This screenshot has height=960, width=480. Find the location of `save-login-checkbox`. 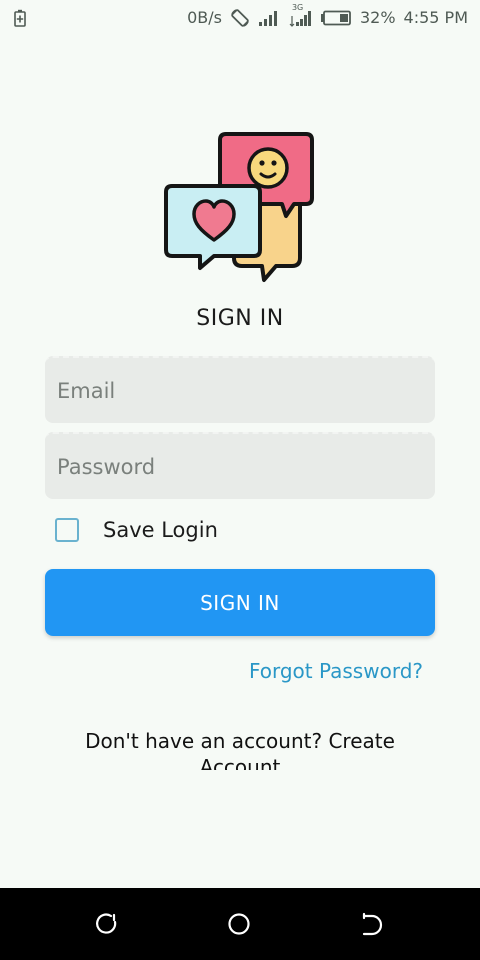

save-login-checkbox is located at coordinates (67, 530).